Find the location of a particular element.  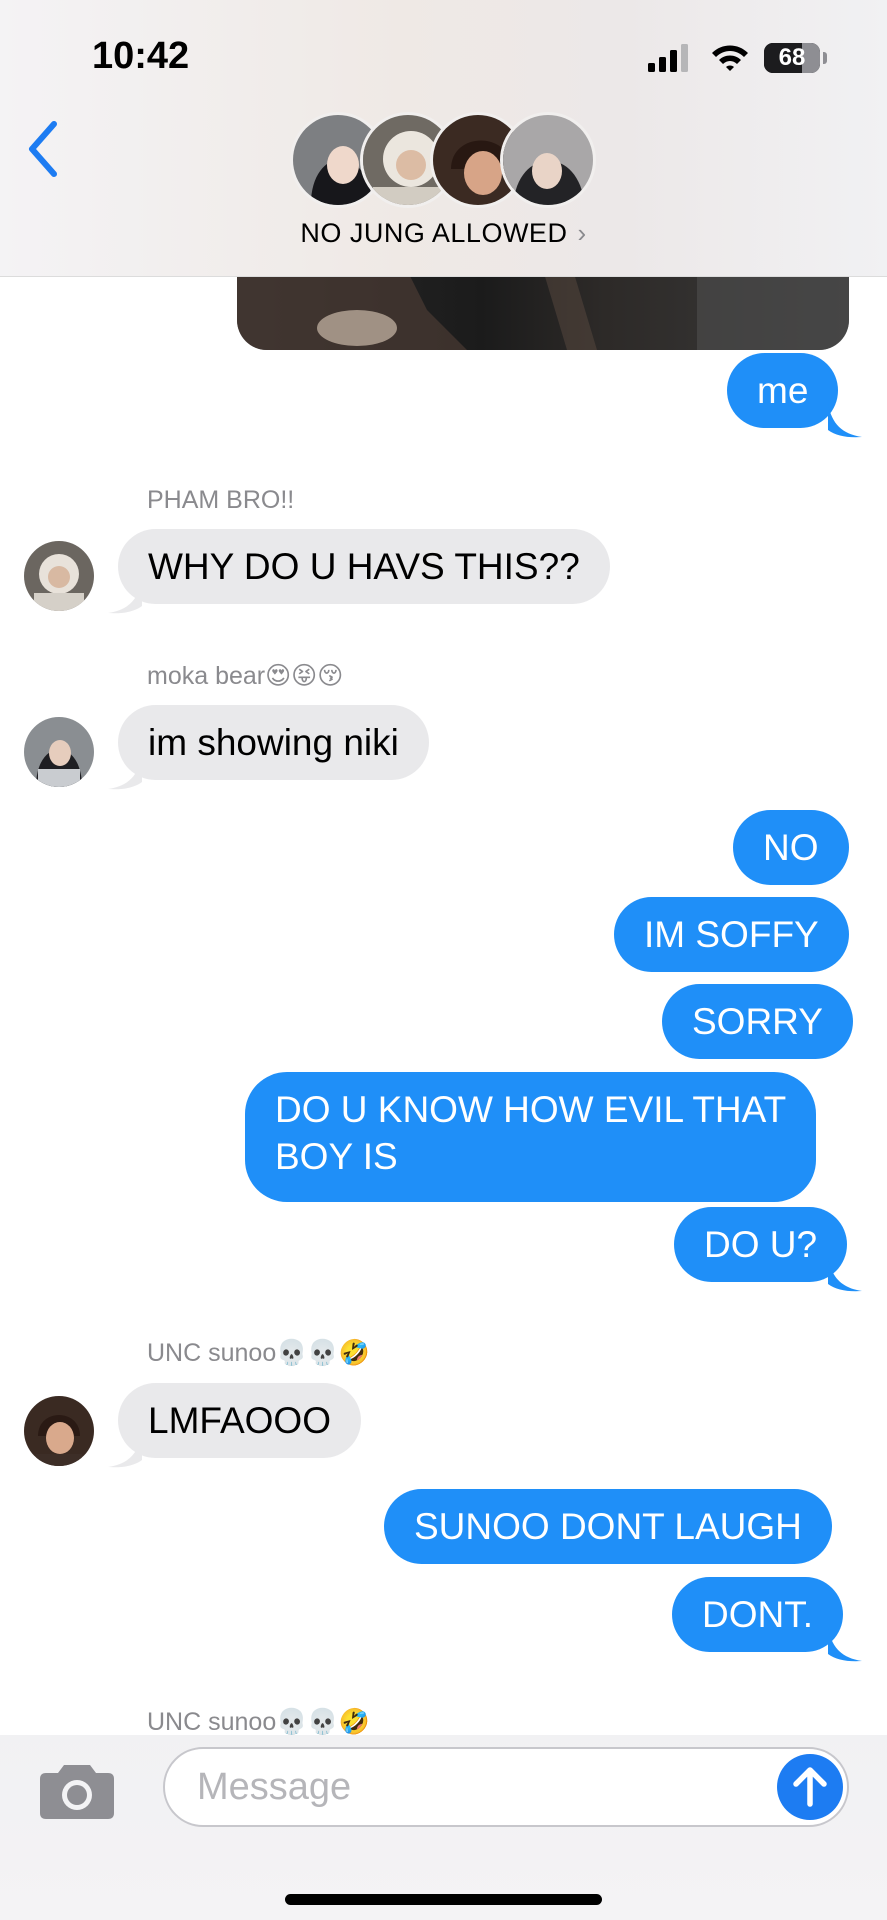

battery-tip is located at coordinates (825, 58).